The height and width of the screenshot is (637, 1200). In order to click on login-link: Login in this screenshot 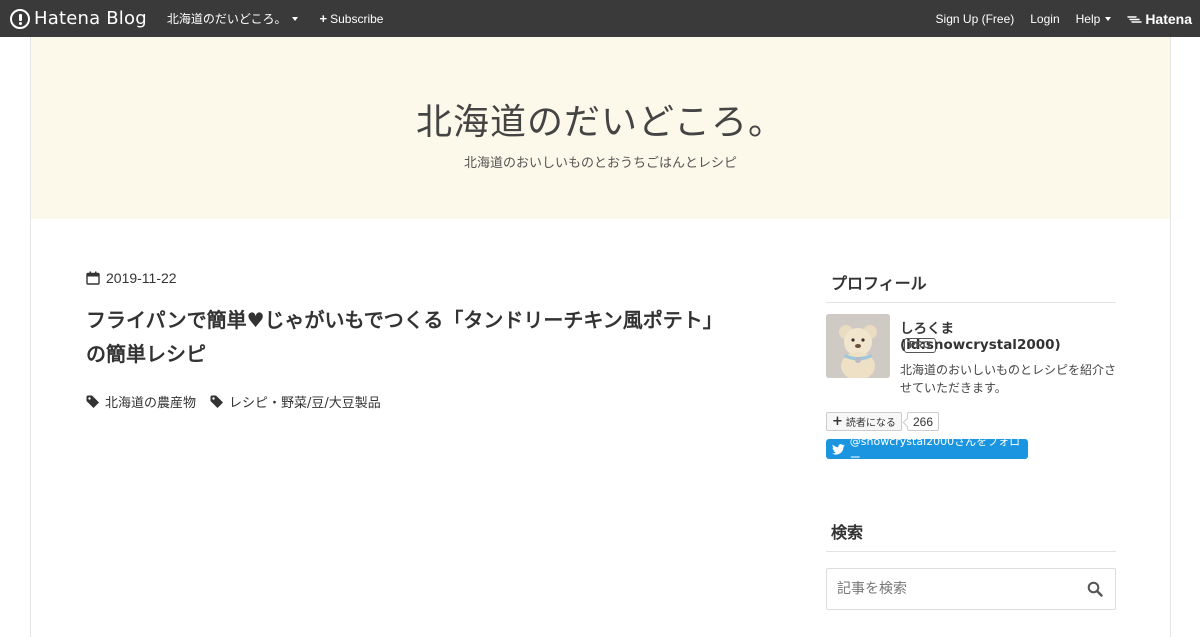, I will do `click(1044, 19)`.